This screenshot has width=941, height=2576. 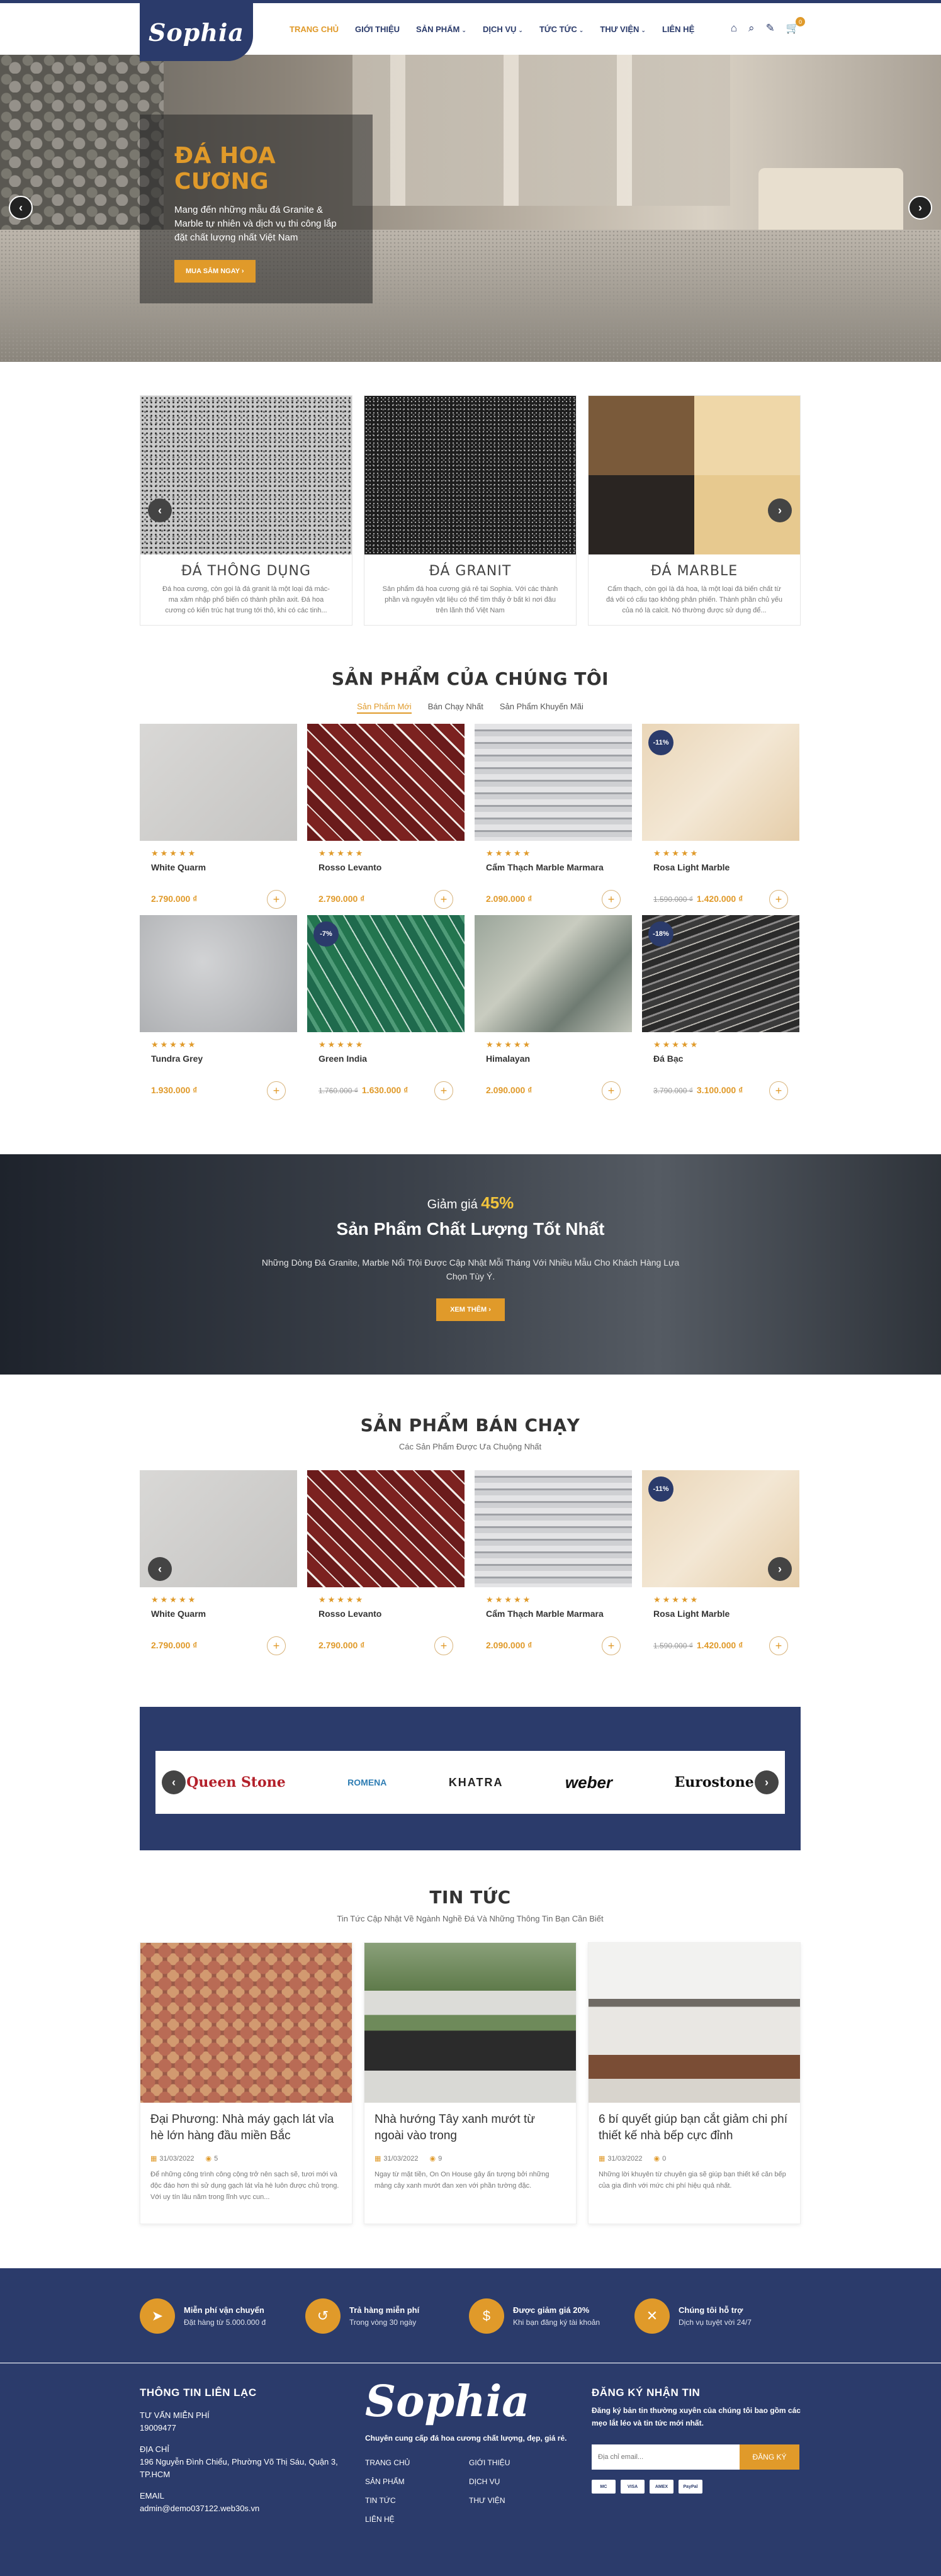 I want to click on nav-item-3: DỊCH VỤ ⌄, so click(x=503, y=29).